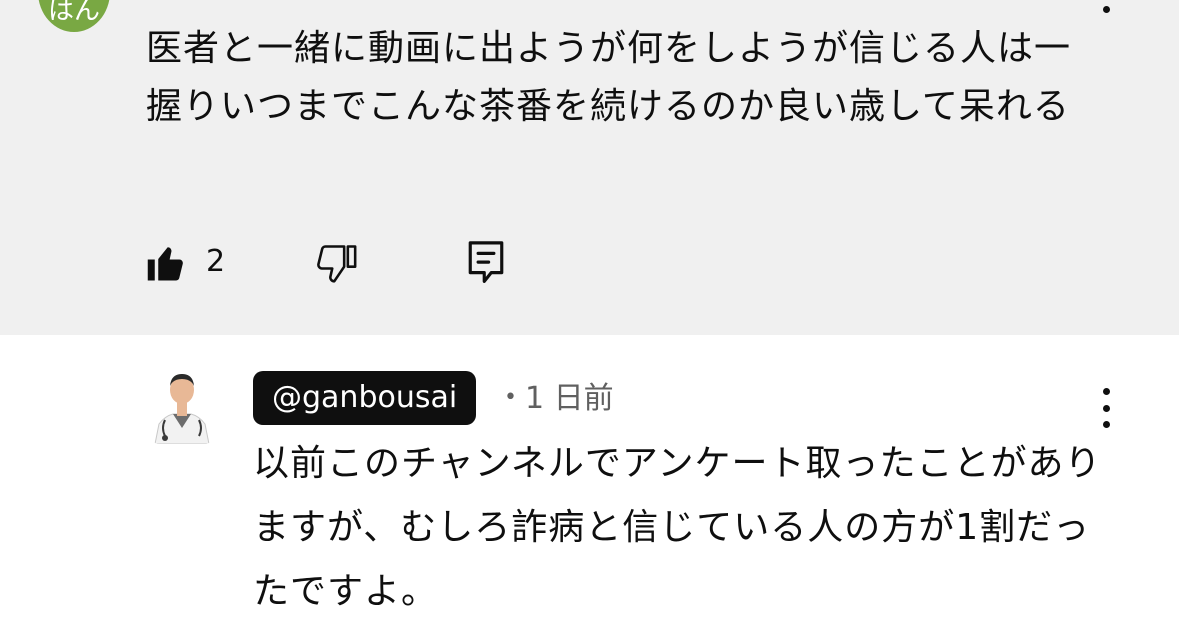  I want to click on avatar-doctor-image, so click(182, 406).